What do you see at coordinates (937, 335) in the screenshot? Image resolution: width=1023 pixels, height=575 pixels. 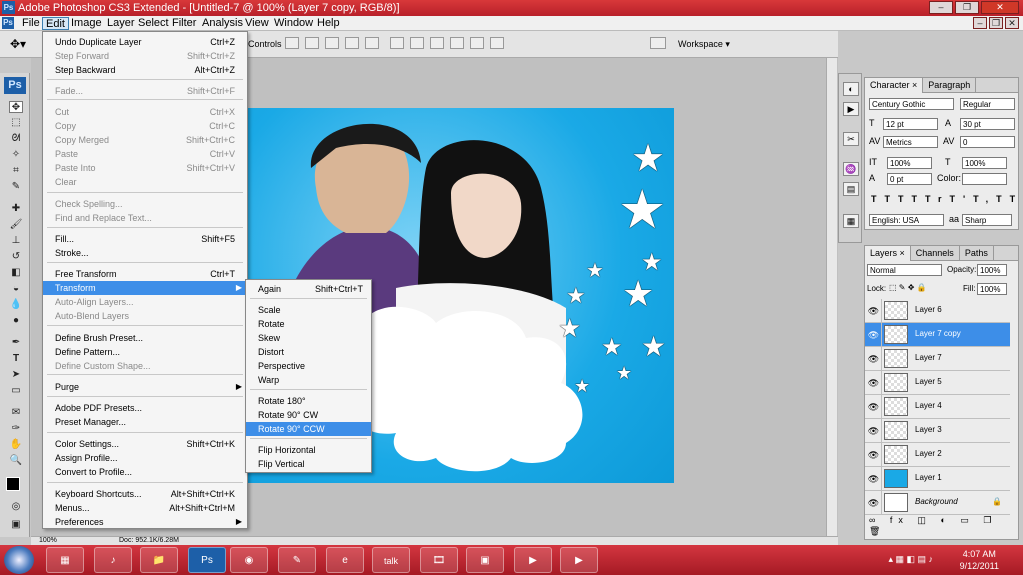 I see `layer-row: 👁 Layer 7 copy` at bounding box center [937, 335].